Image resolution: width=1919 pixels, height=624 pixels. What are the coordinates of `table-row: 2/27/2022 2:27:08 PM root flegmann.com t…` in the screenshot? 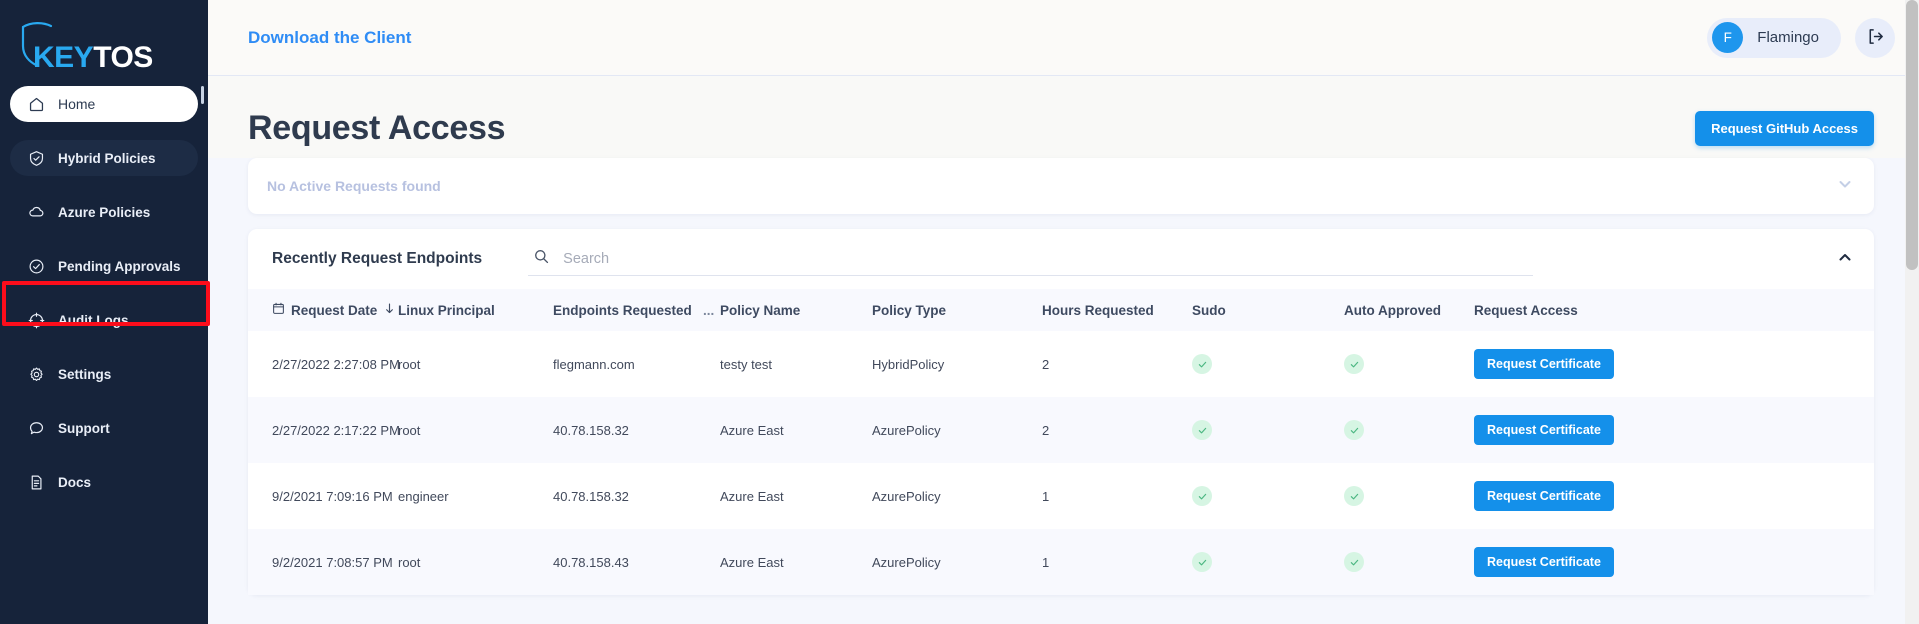 It's located at (1061, 364).